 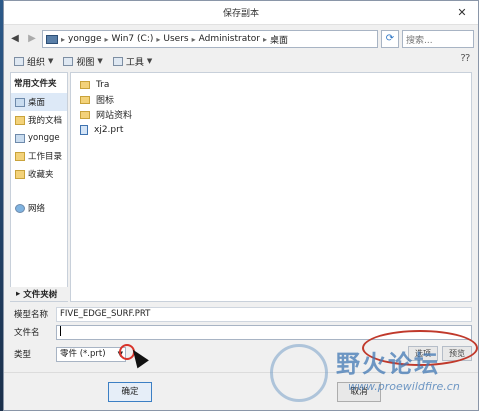 What do you see at coordinates (20, 174) in the screenshot?
I see `favorites-icon` at bounding box center [20, 174].